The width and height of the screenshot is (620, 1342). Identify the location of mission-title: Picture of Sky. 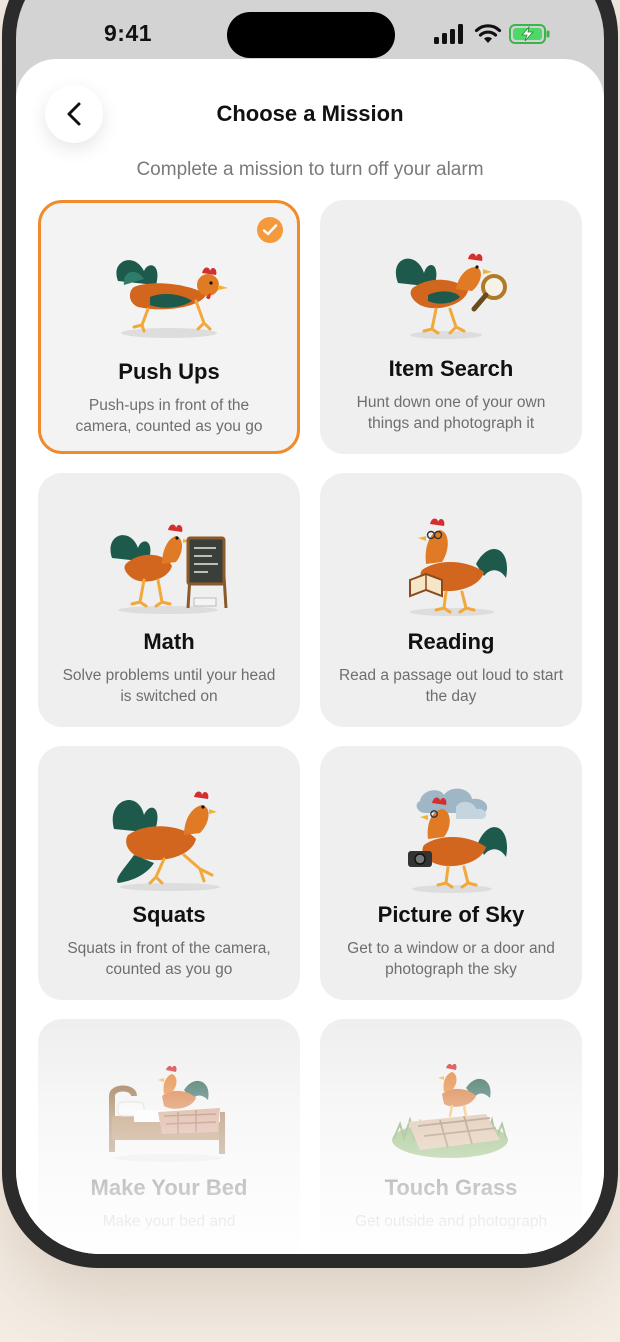
(451, 914).